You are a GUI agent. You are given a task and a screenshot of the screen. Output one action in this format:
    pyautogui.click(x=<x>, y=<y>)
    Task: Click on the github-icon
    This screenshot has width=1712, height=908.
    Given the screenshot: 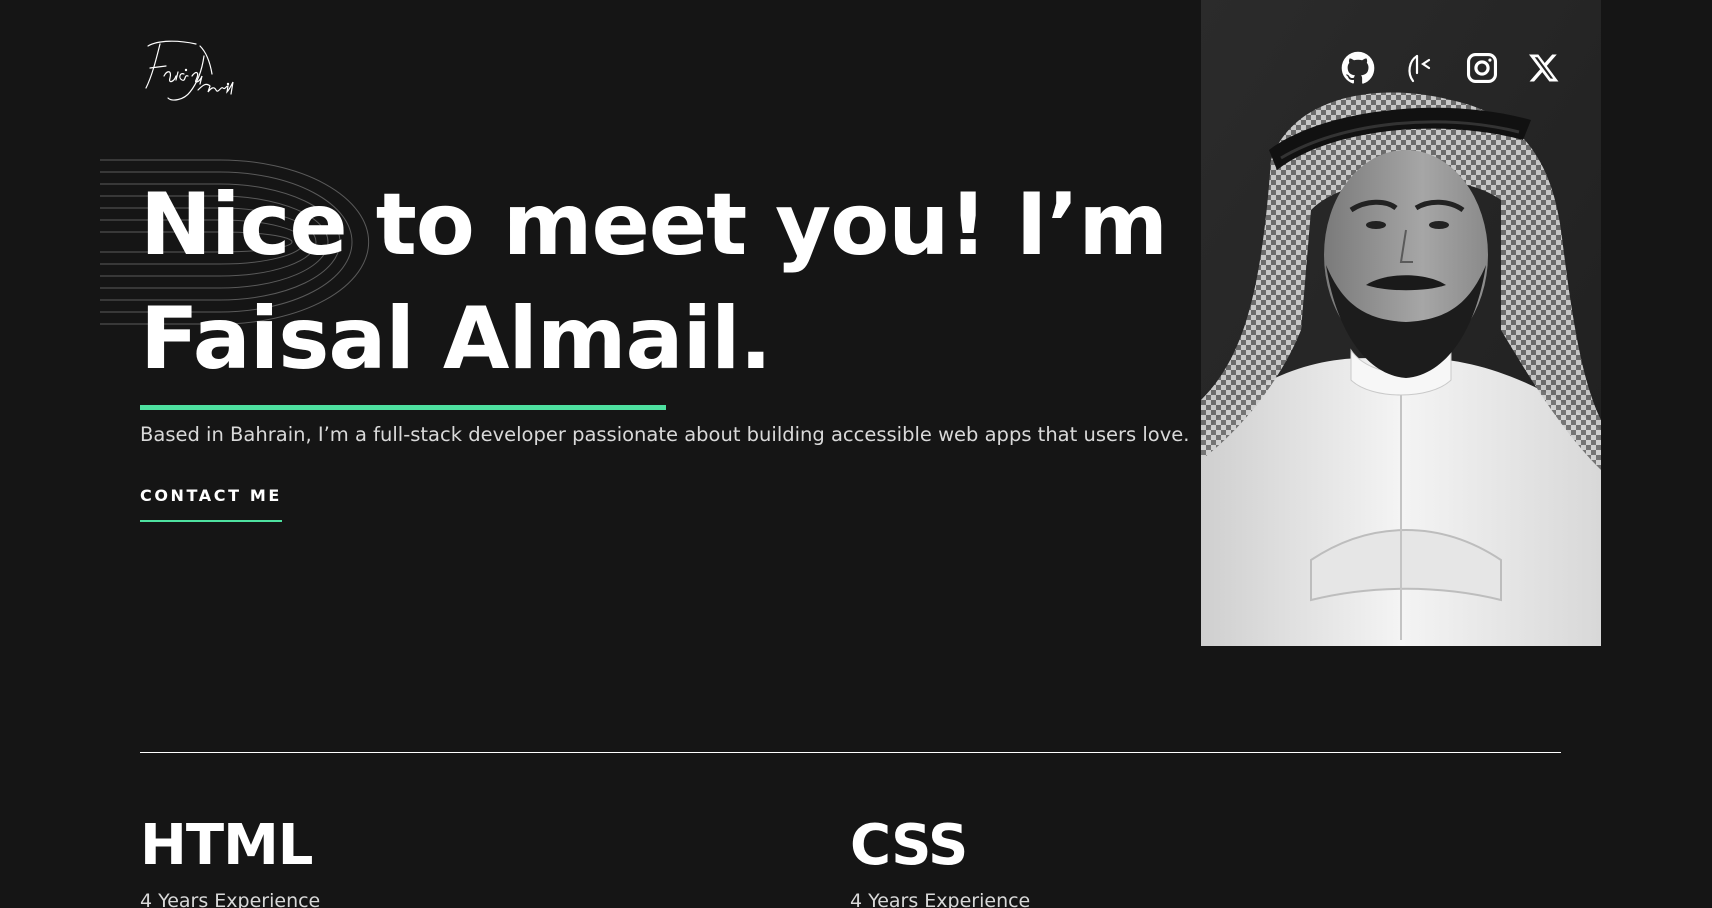 What is the action you would take?
    pyautogui.click(x=1358, y=68)
    